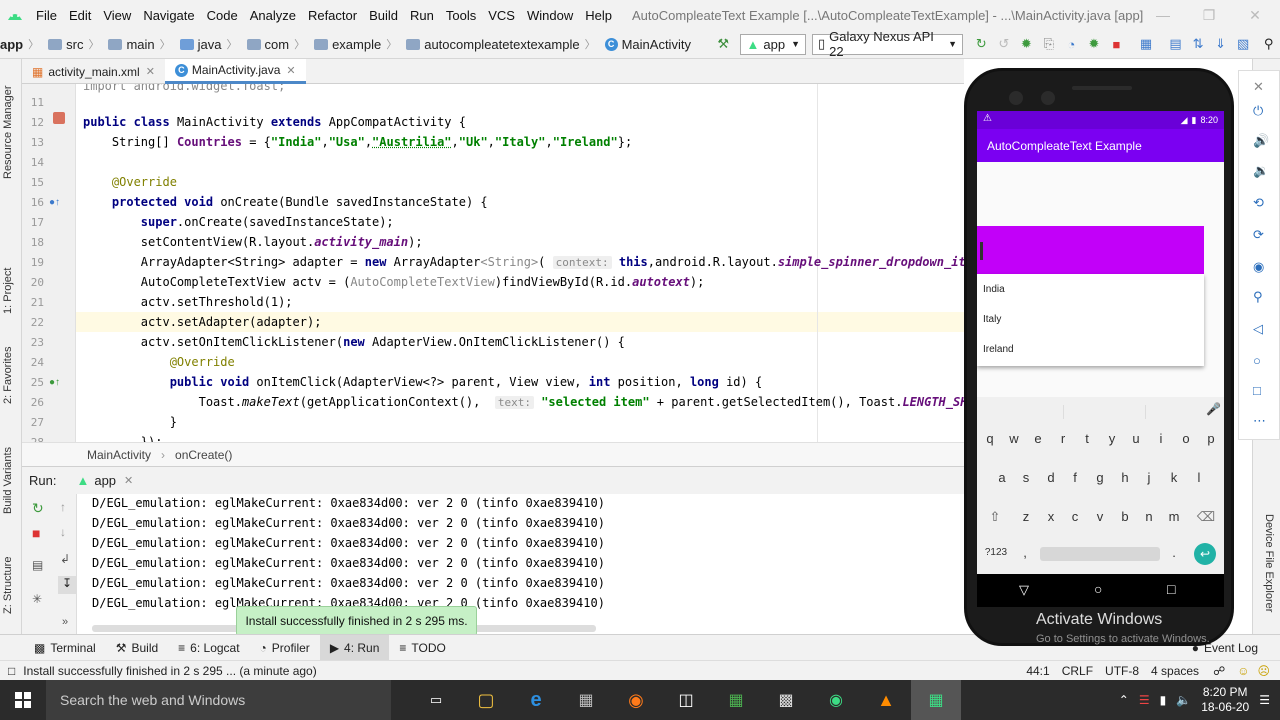 Image resolution: width=1280 pixels, height=720 pixels. Describe the element at coordinates (273, 15) in the screenshot. I see `menu-analyze: Analyze` at that location.